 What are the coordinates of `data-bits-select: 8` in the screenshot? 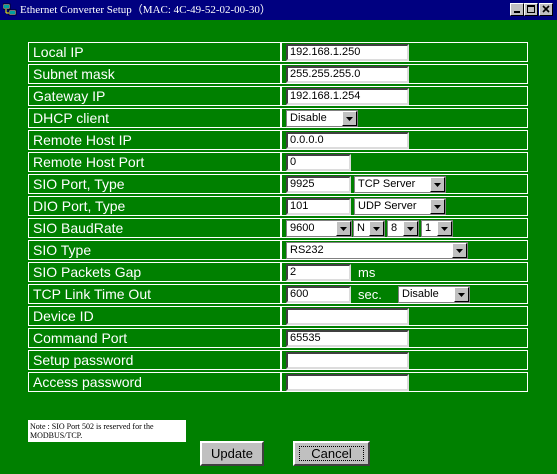 It's located at (403, 228).